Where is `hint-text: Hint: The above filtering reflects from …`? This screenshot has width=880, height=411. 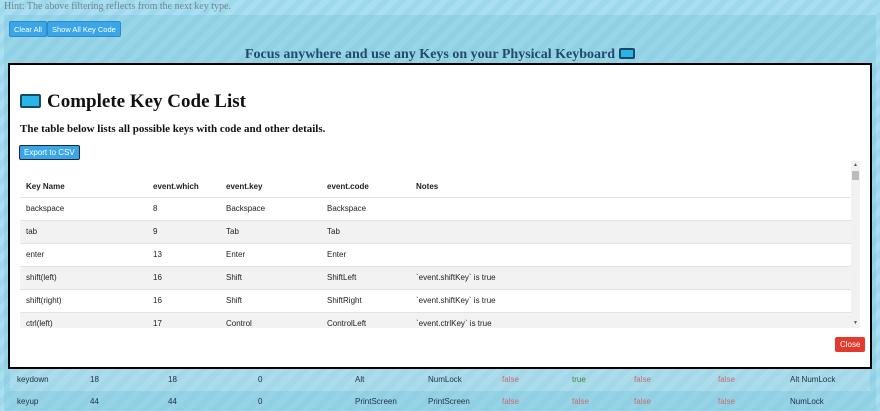
hint-text: Hint: The above filtering reflects from … is located at coordinates (117, 6).